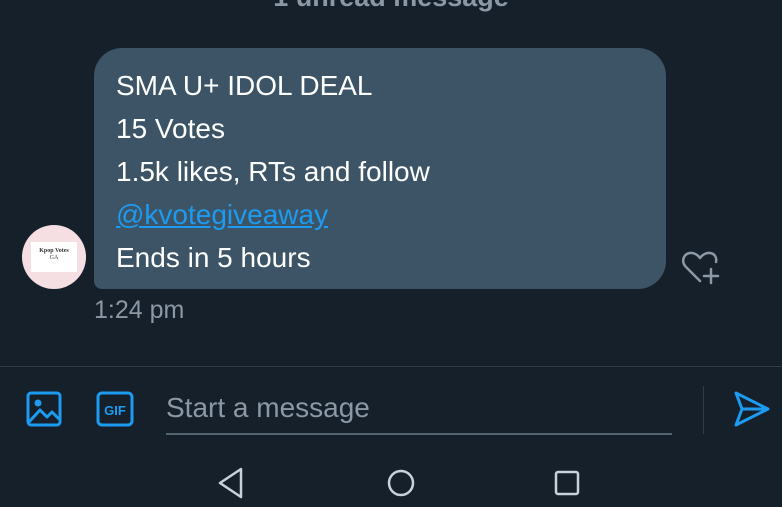  I want to click on back-triangle-icon, so click(231, 483).